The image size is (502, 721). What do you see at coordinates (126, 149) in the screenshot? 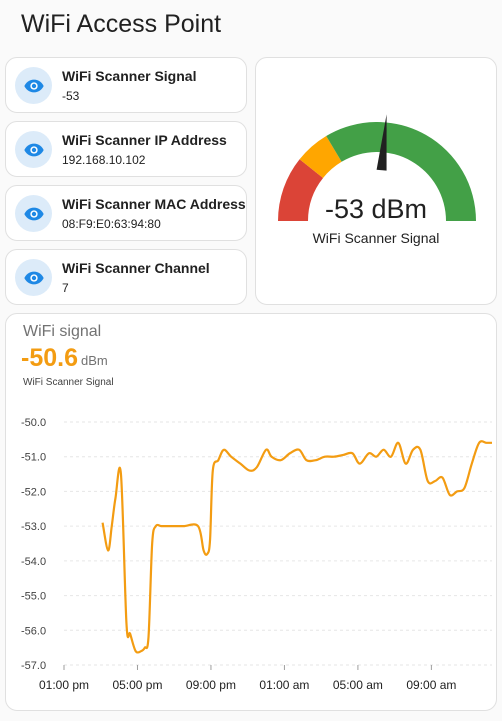
I see `entity-card-ip-address: WiFi Scanner IP Address 192.168.10.102` at bounding box center [126, 149].